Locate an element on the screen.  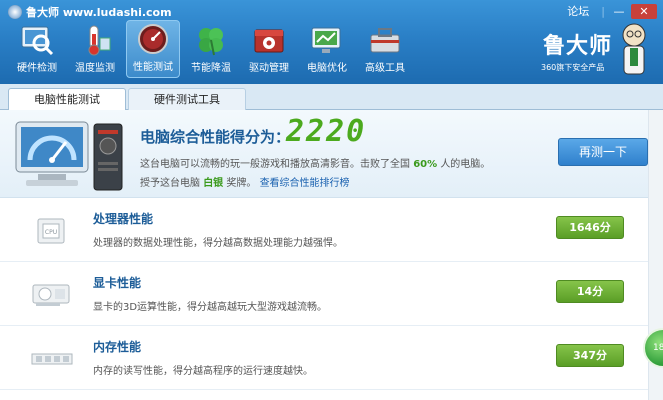
item-title: 内存性能 is located at coordinates (117, 347).